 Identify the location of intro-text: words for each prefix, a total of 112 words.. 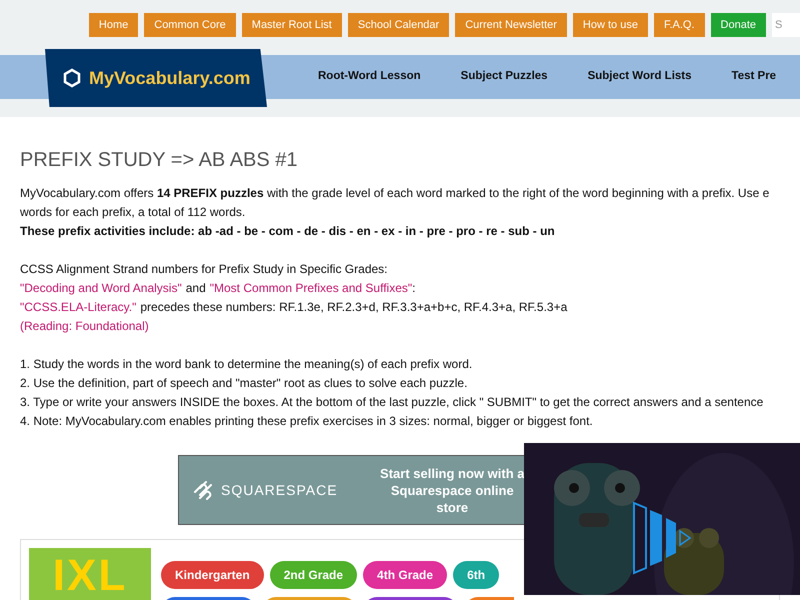
(133, 212).